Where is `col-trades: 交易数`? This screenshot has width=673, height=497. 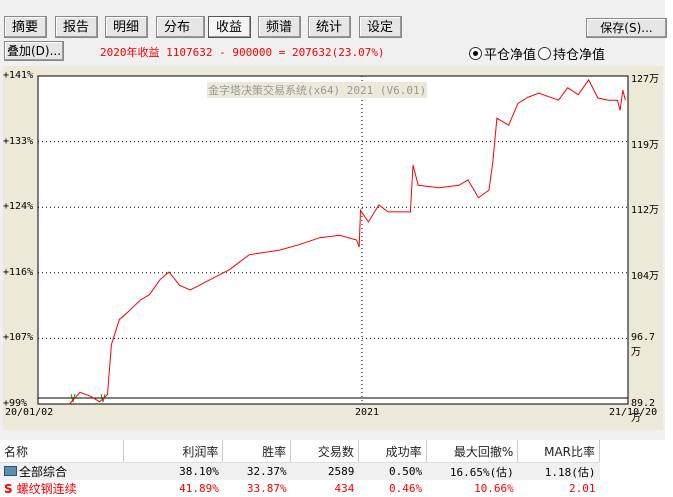 col-trades: 交易数 is located at coordinates (324, 451).